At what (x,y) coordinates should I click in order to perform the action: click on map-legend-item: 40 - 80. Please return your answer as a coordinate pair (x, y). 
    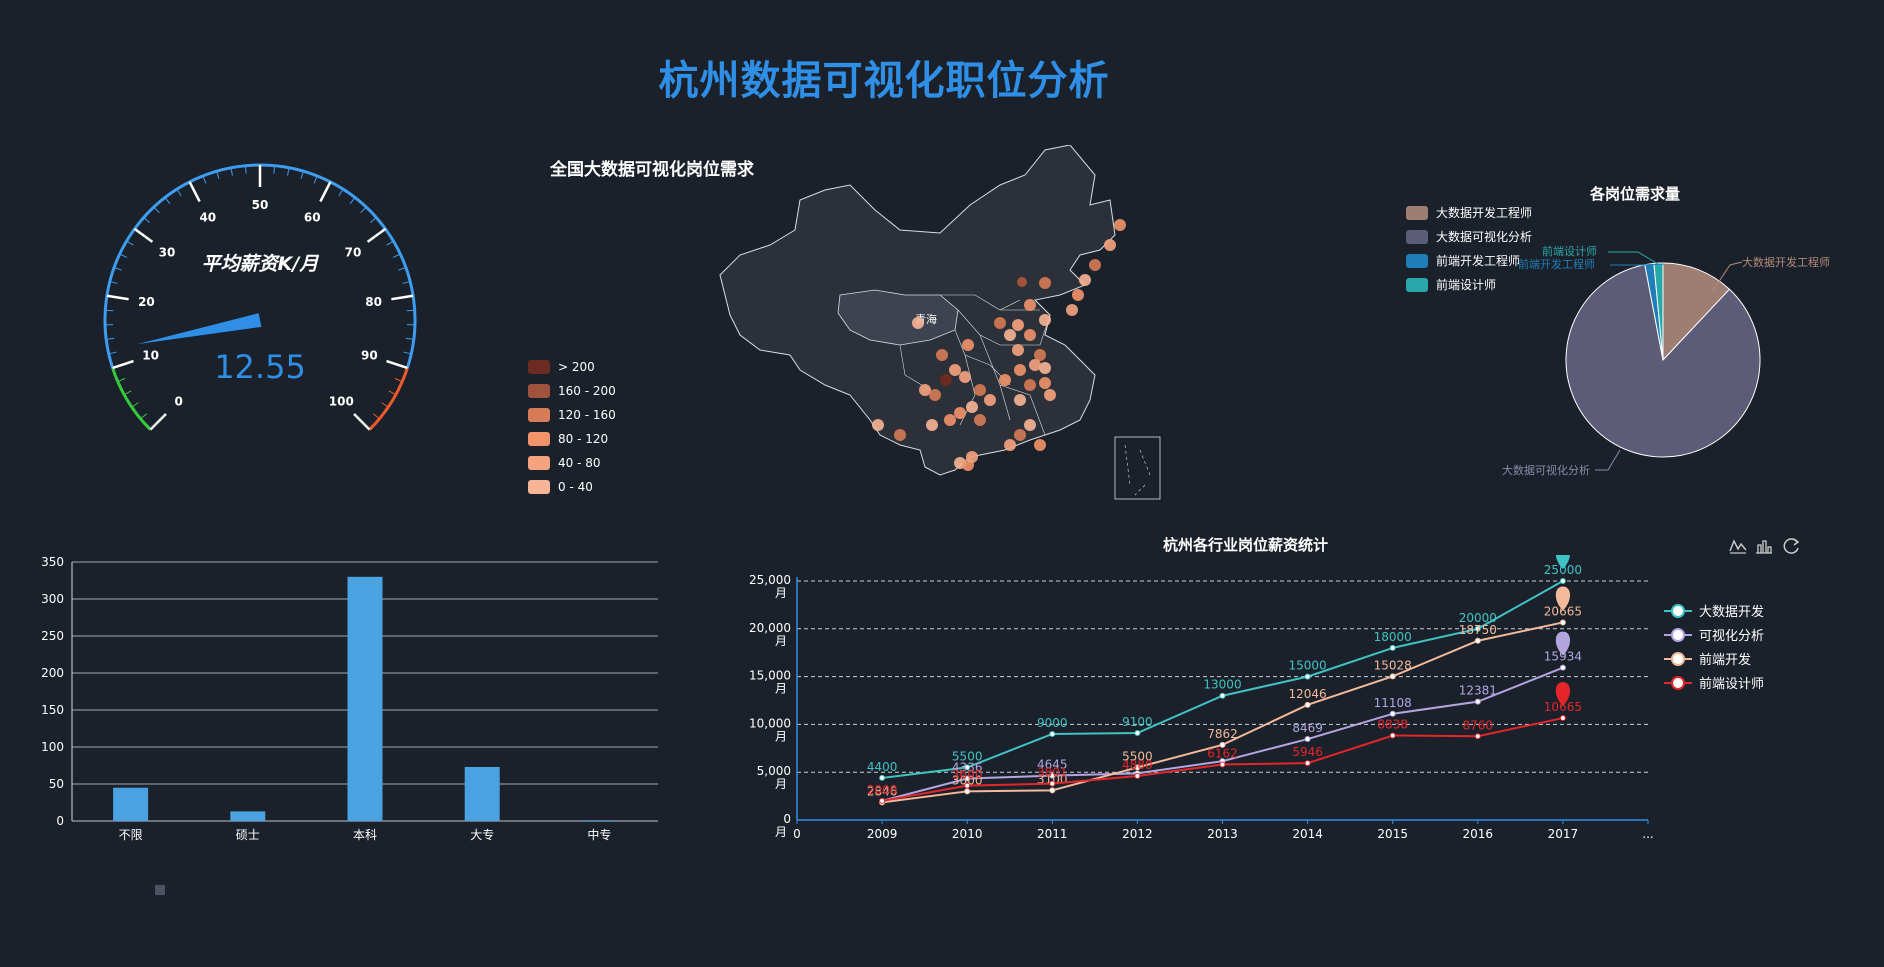
    Looking at the image, I should click on (564, 463).